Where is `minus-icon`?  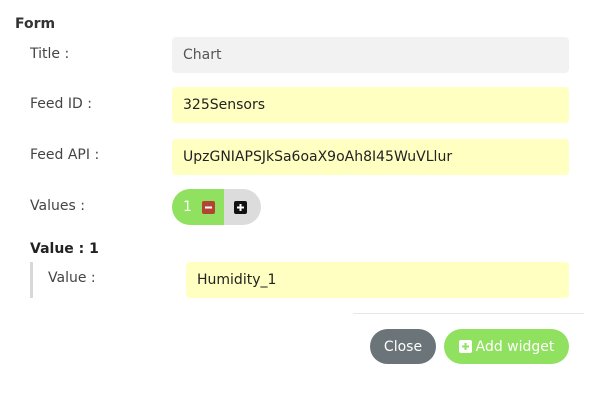
minus-icon is located at coordinates (208, 207).